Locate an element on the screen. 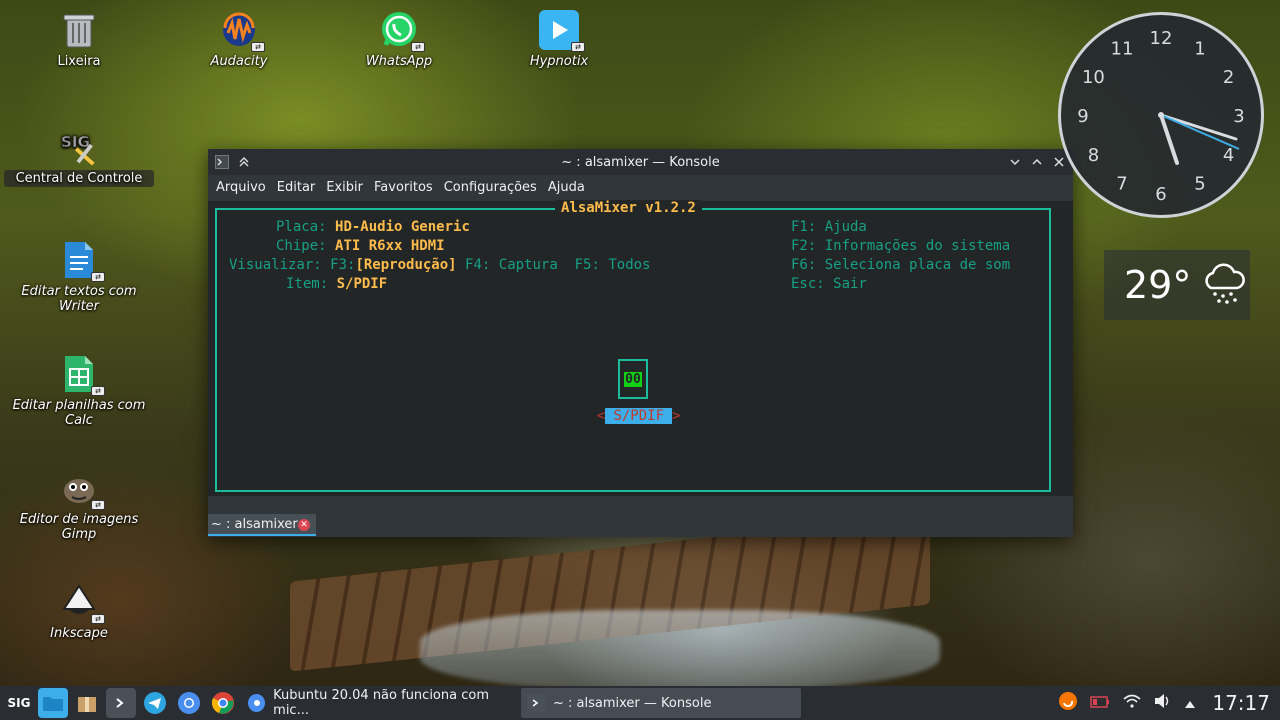 Image resolution: width=1280 pixels, height=720 pixels. help-f1: F1: Ajuda is located at coordinates (829, 227).